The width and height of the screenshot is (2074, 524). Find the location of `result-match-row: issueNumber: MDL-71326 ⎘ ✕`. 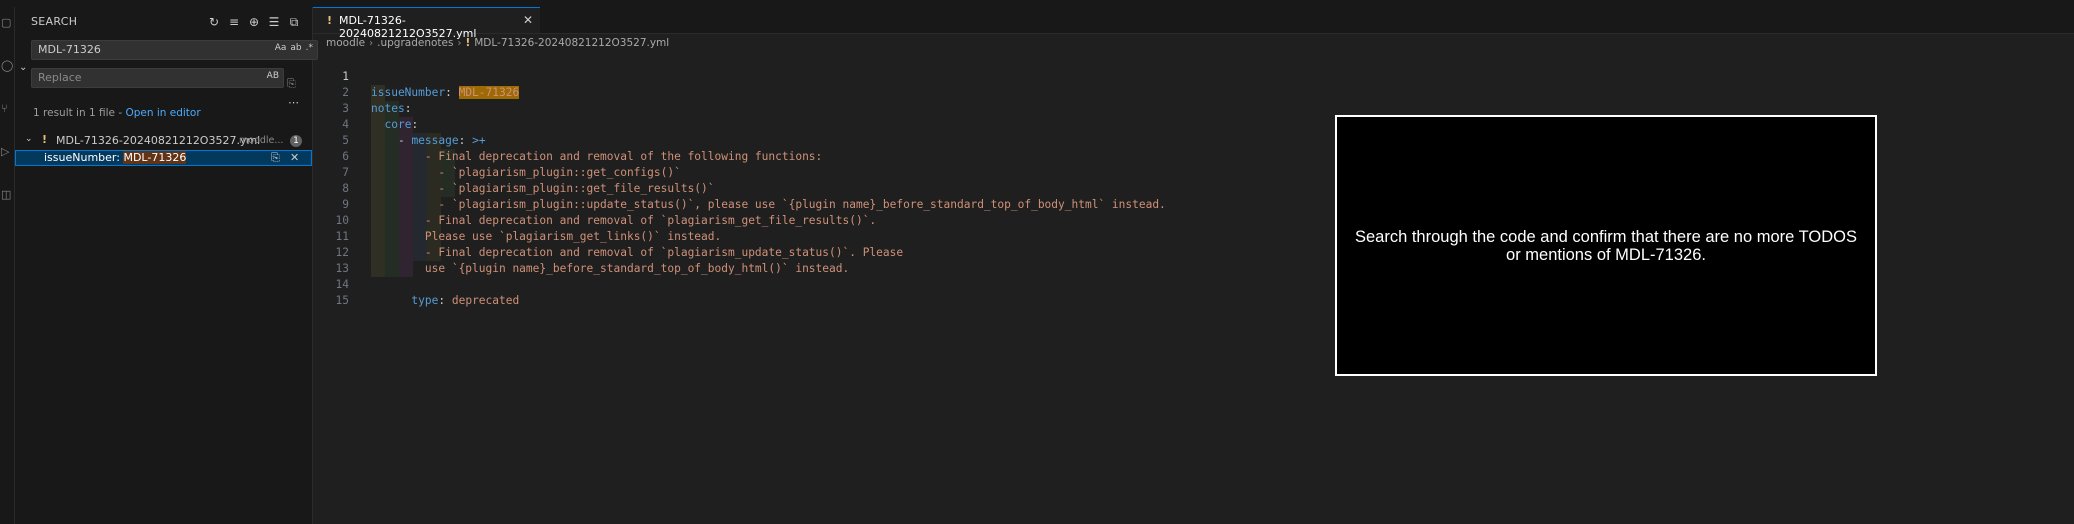

result-match-row: issueNumber: MDL-71326 ⎘ ✕ is located at coordinates (163, 158).